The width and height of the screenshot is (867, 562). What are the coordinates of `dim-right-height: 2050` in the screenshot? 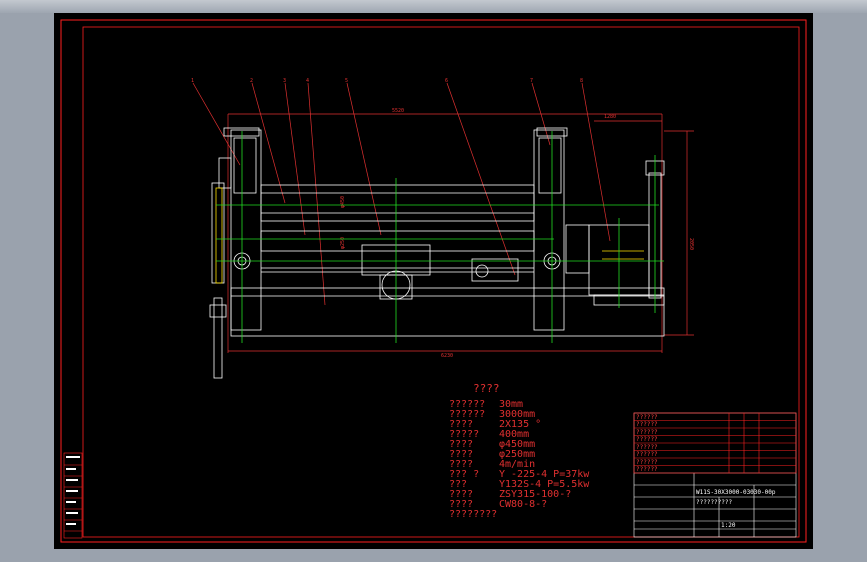 It's located at (691, 244).